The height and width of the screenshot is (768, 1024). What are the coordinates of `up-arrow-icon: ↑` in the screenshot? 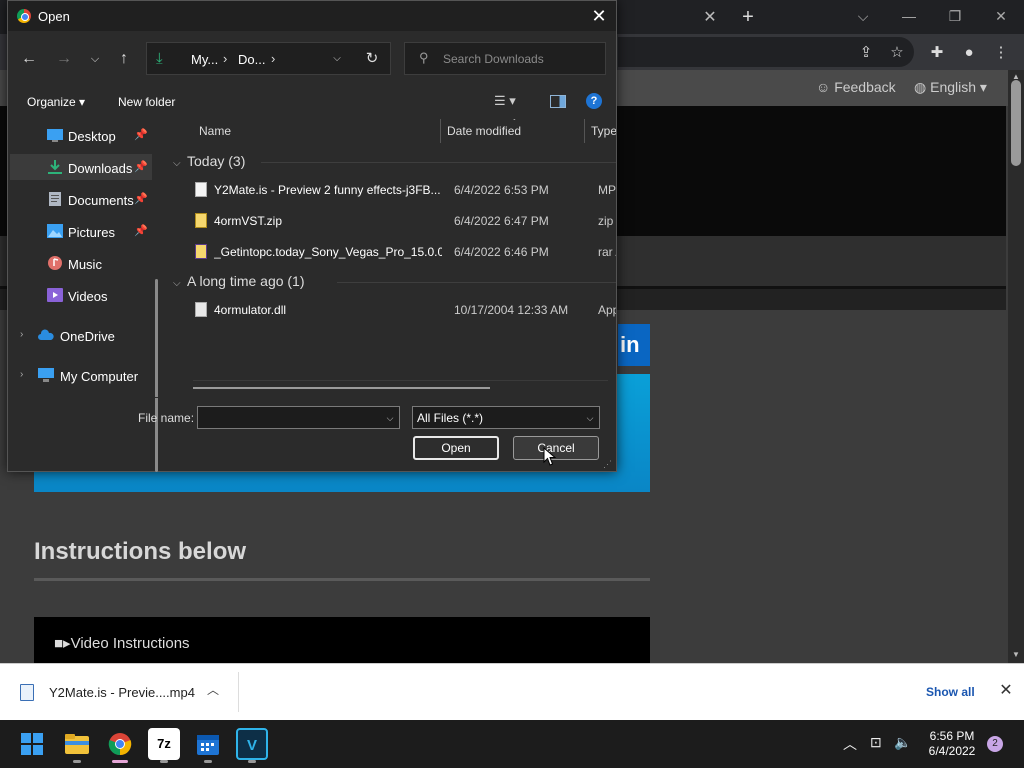 It's located at (124, 59).